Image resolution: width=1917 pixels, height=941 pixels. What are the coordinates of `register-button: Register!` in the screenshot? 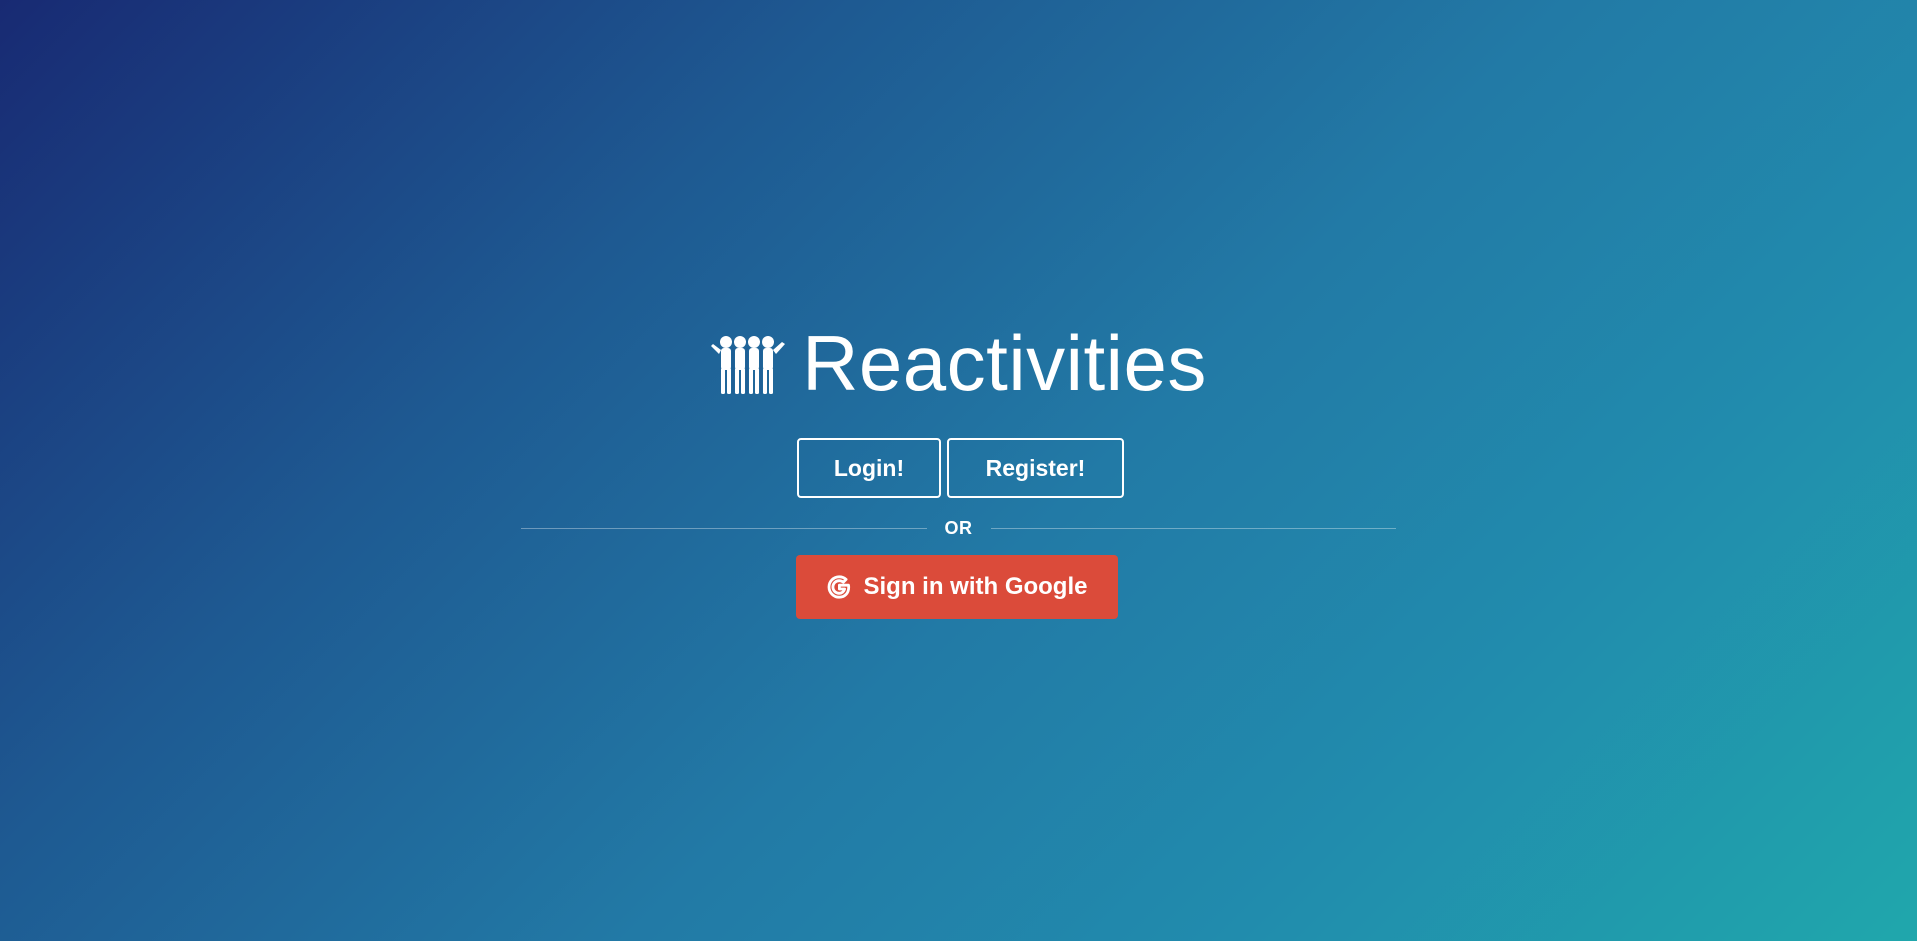 It's located at (1035, 468).